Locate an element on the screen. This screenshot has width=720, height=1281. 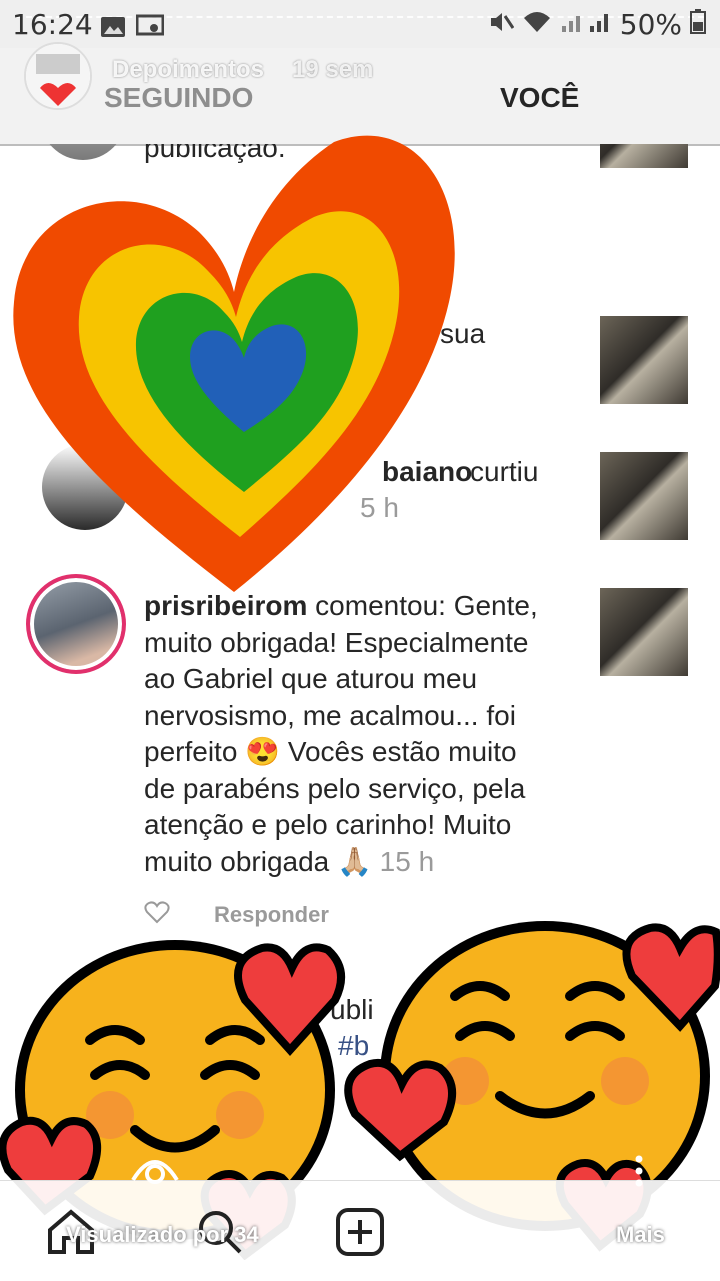
story-avatar is located at coordinates (58, 76).